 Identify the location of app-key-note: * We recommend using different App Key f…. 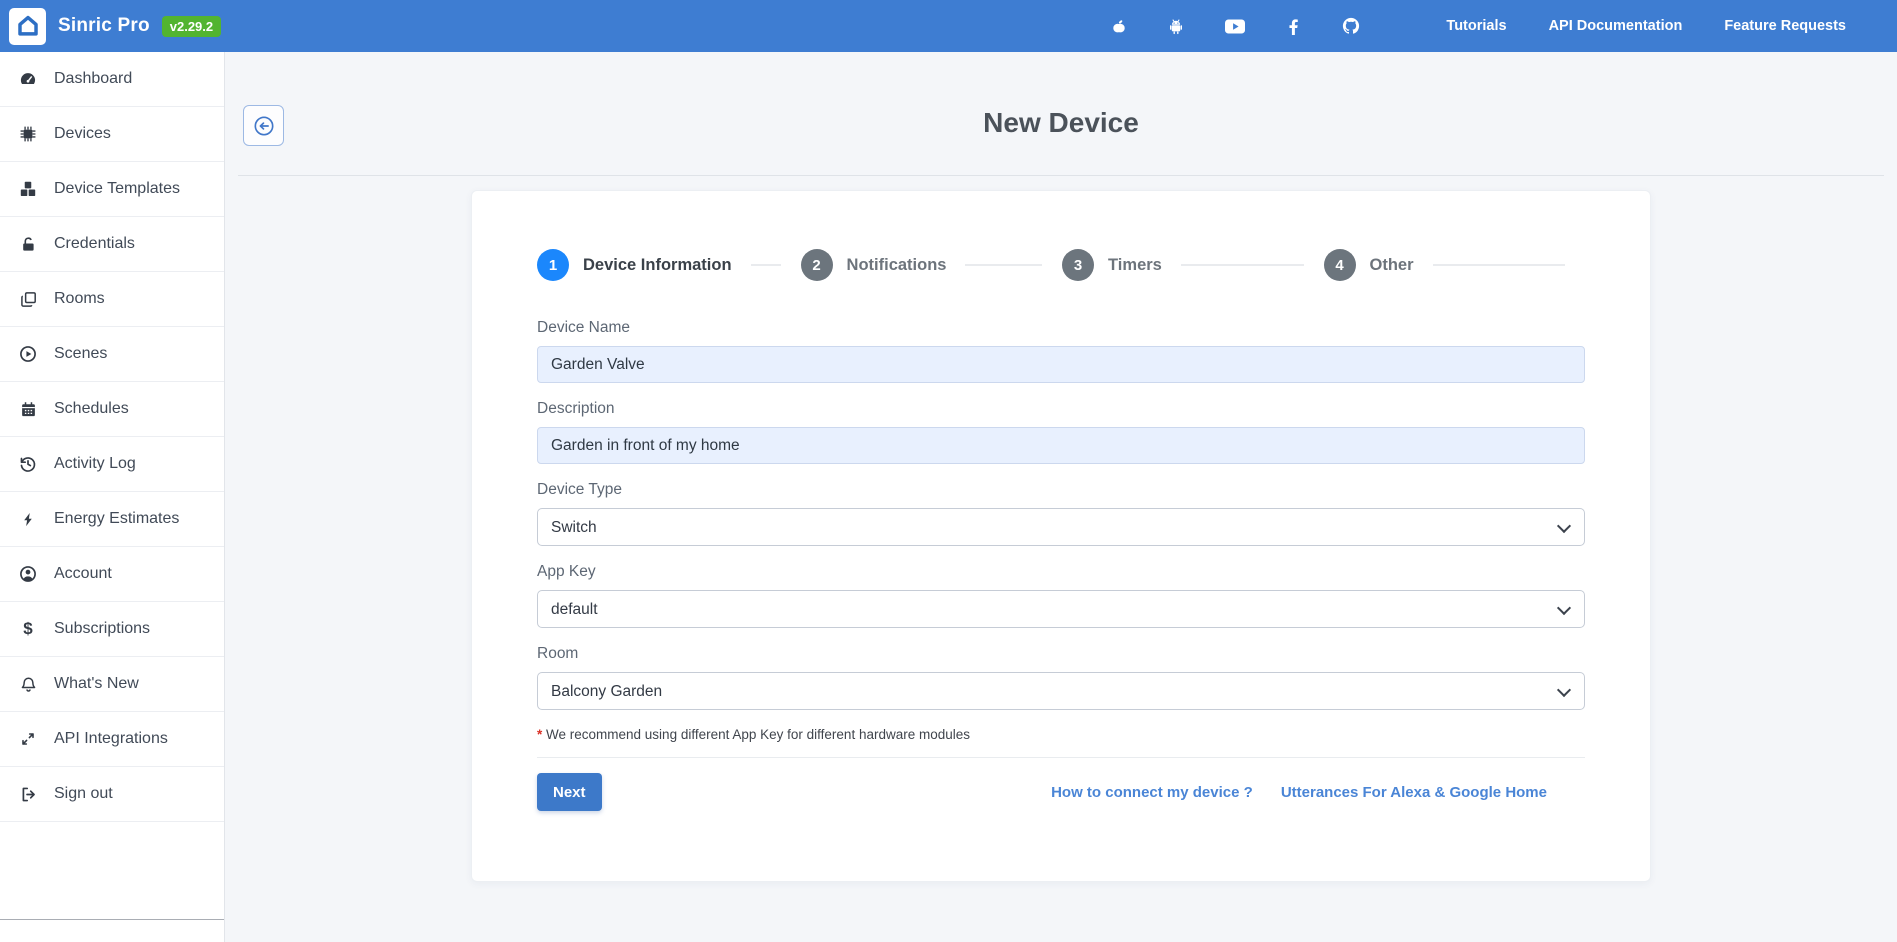
(1061, 734).